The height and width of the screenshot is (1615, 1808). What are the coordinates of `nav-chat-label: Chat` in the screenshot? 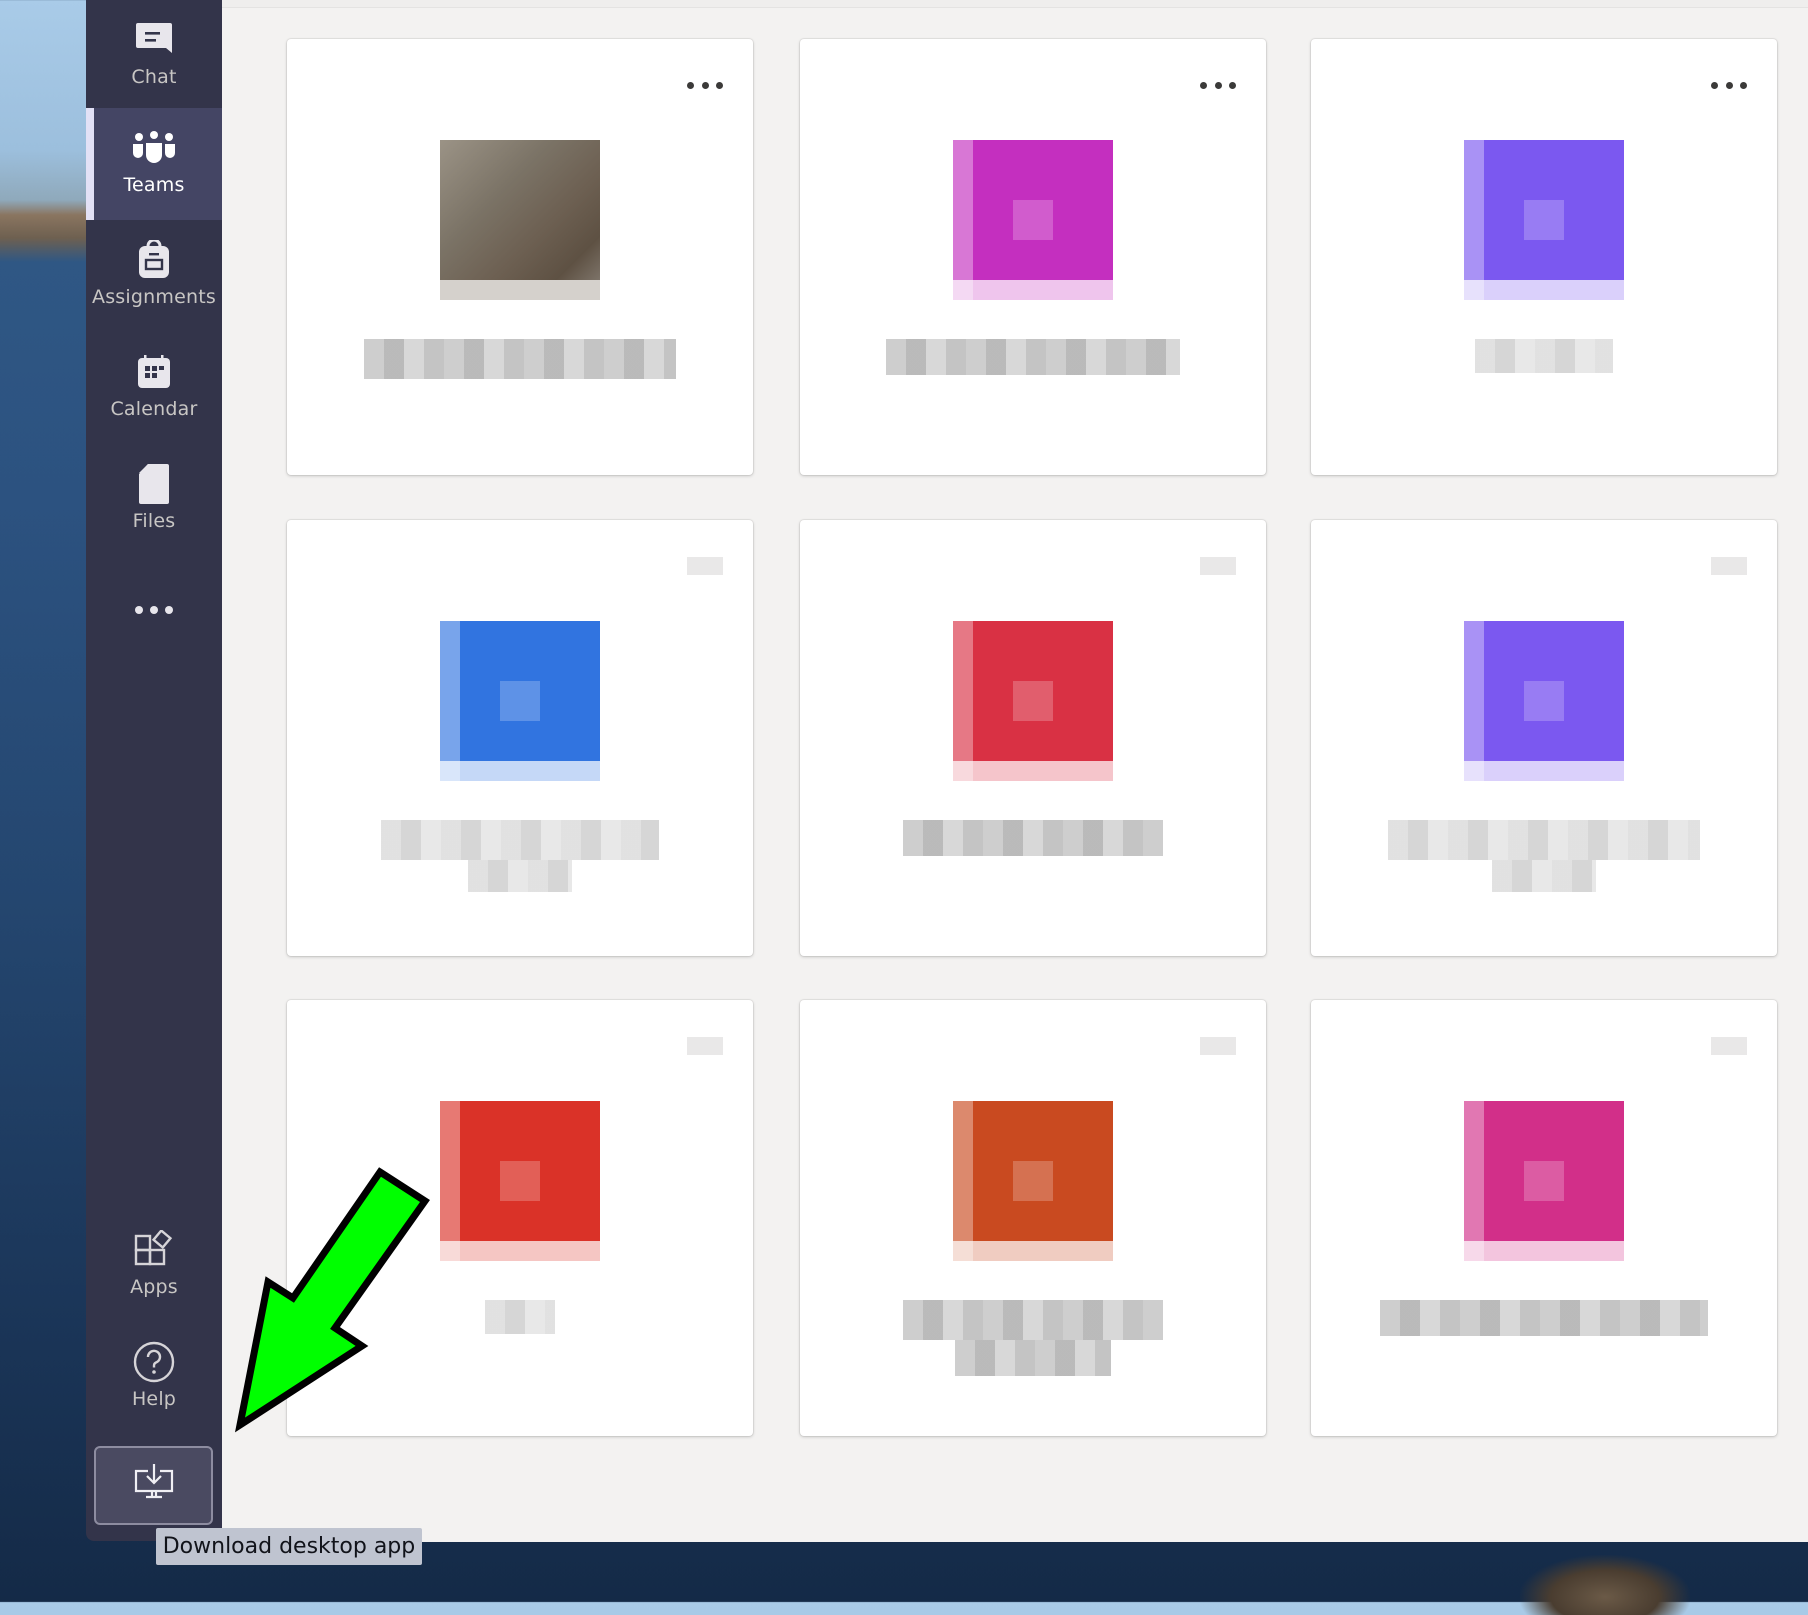 It's located at (154, 77).